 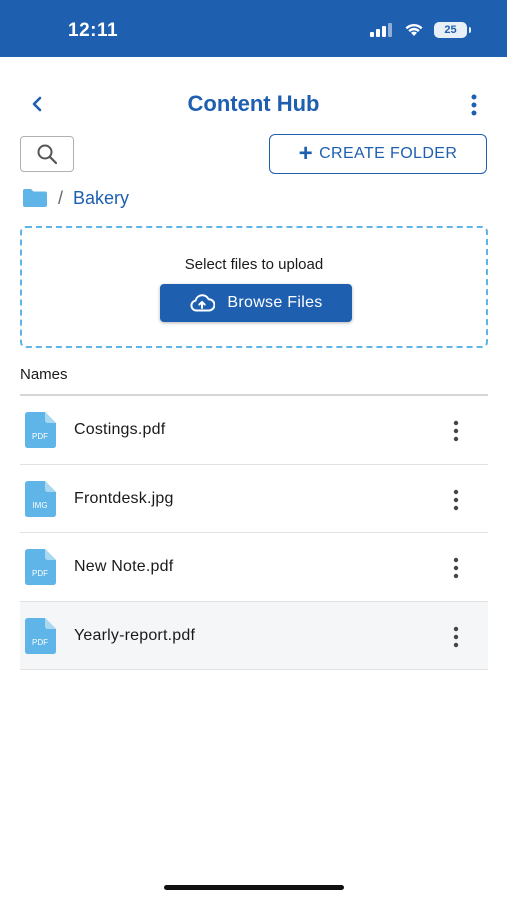 I want to click on browse-files-button: Browse Files, so click(x=256, y=303).